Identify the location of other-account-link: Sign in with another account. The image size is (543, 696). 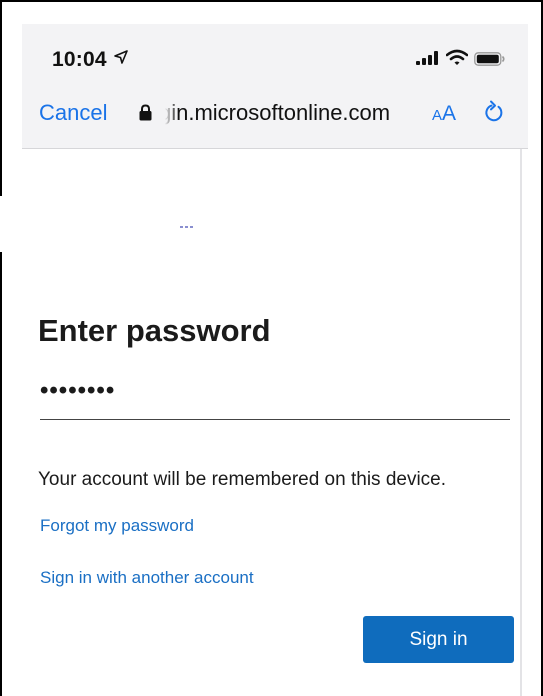
(147, 578).